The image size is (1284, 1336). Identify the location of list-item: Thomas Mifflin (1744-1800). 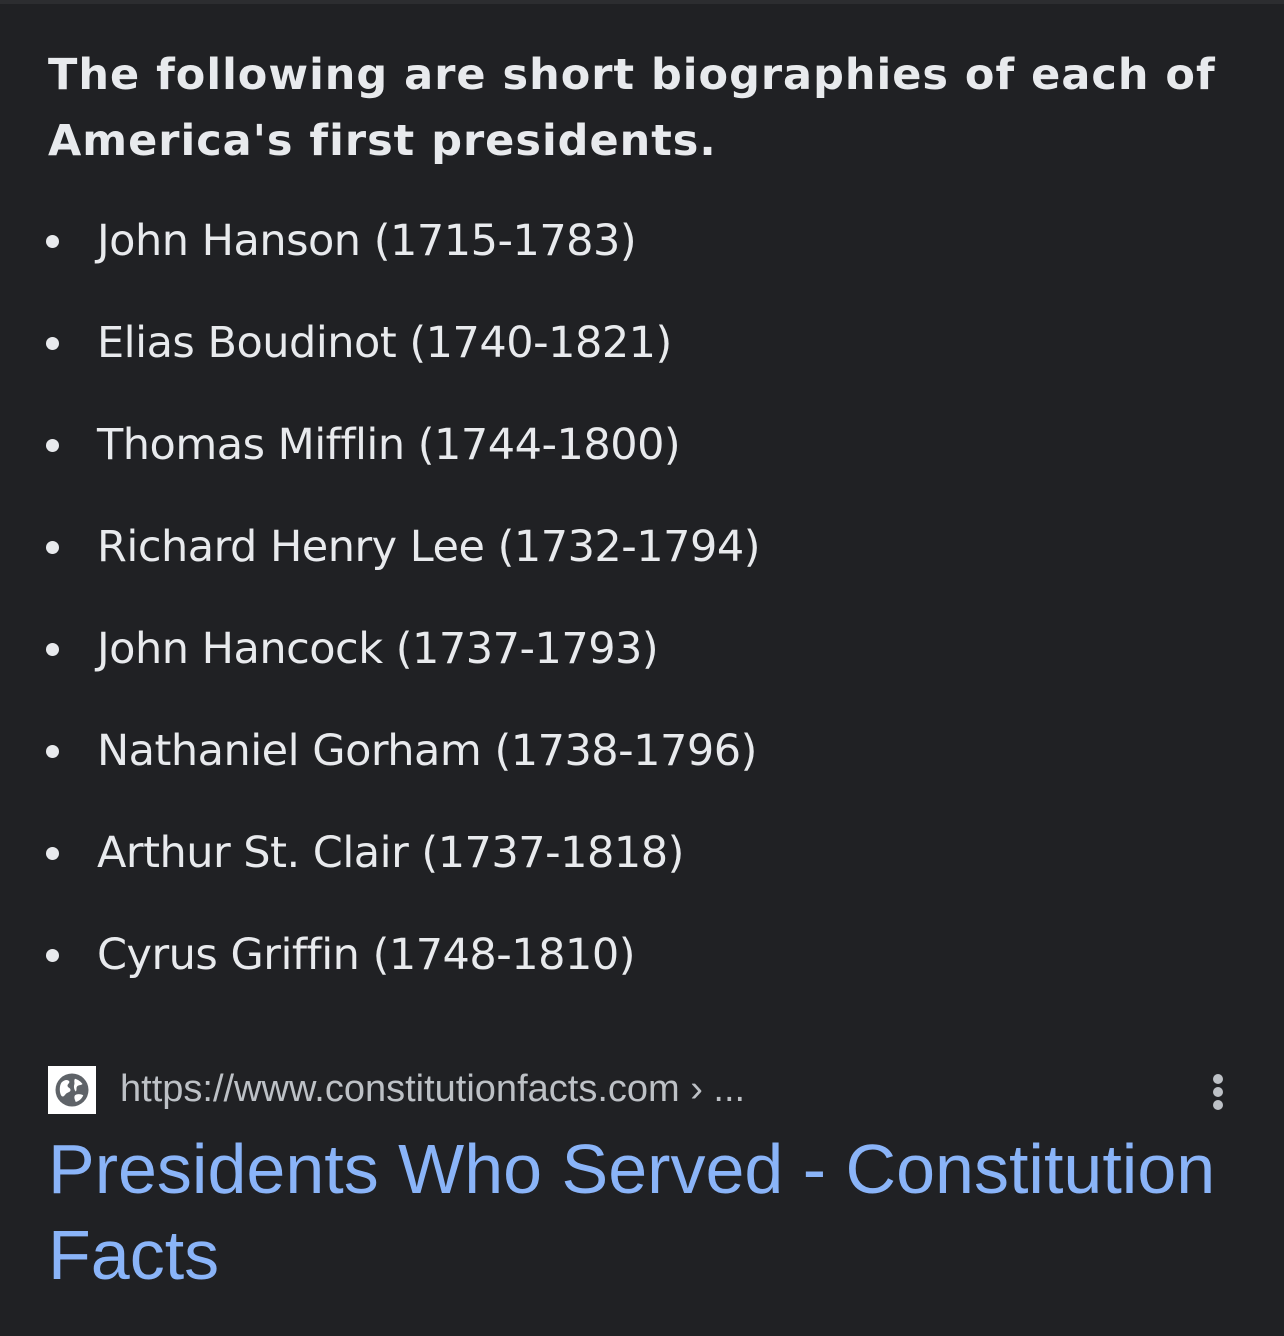
(642, 445).